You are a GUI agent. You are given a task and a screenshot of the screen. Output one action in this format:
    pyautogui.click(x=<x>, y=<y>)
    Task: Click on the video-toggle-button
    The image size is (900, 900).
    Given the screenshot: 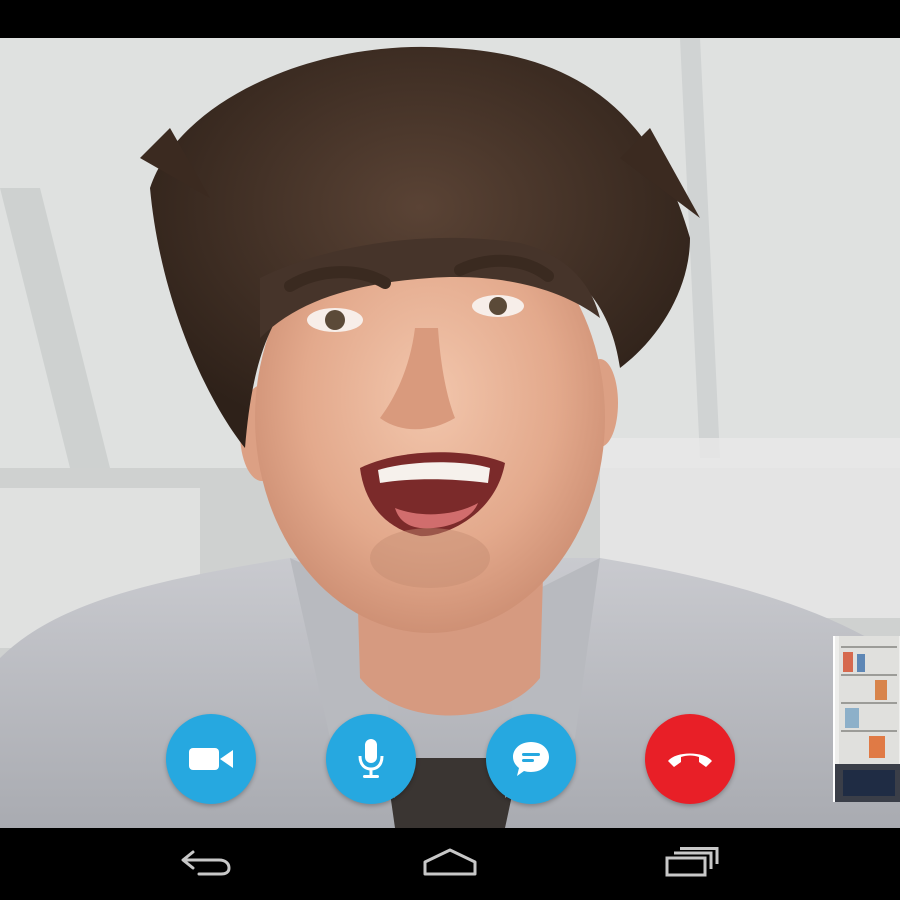 What is the action you would take?
    pyautogui.click(x=211, y=759)
    